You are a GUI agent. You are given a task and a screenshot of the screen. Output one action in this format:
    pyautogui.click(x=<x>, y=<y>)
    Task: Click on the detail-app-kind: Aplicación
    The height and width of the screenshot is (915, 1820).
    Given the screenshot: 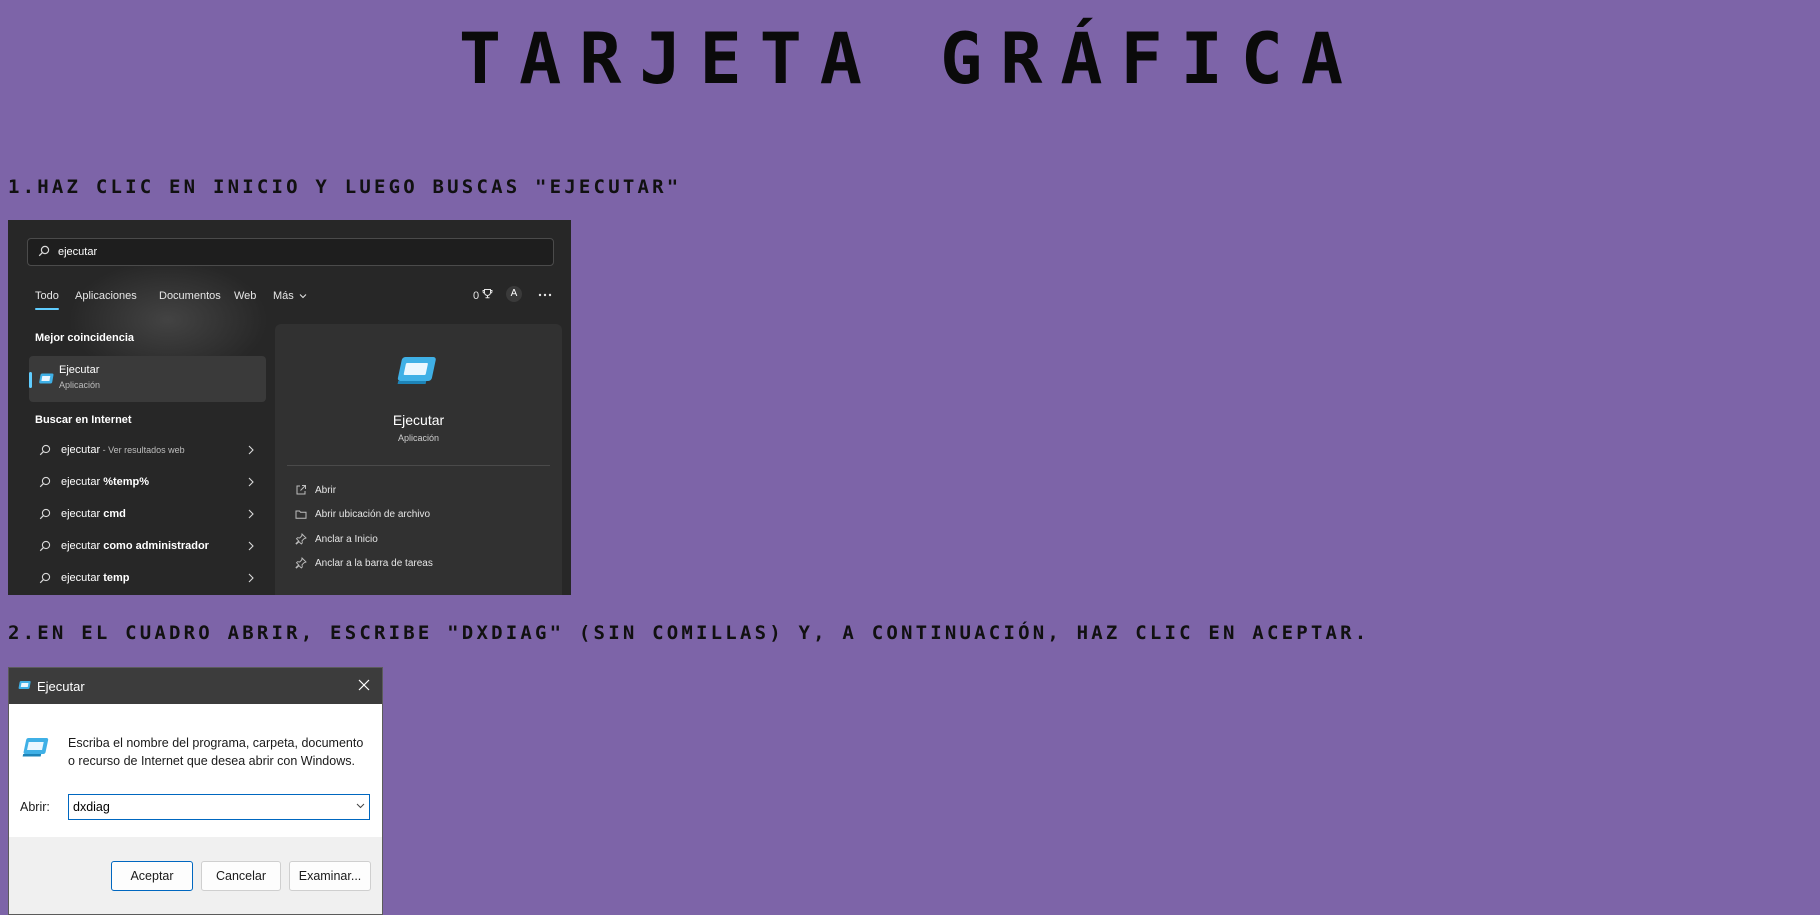 What is the action you would take?
    pyautogui.click(x=418, y=438)
    